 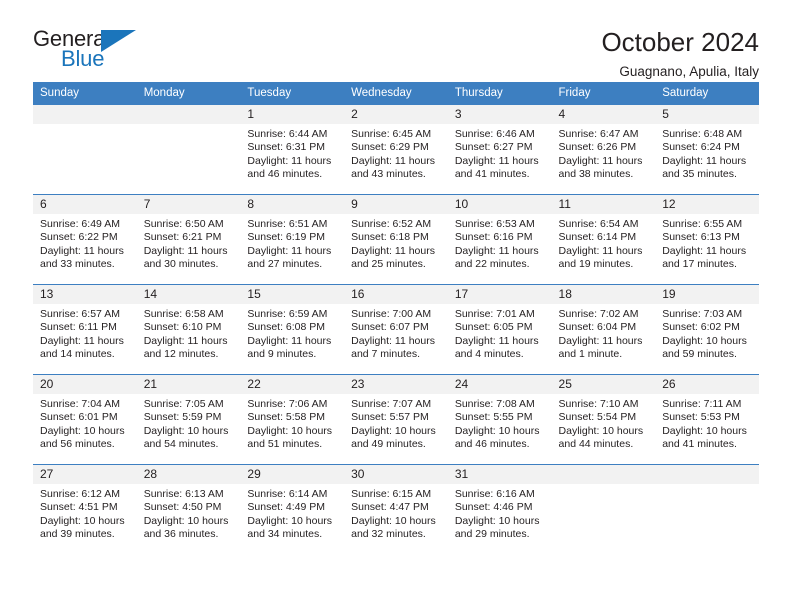 What do you see at coordinates (701, 147) in the screenshot?
I see `sunset-text: Sunset: 6:24 PM` at bounding box center [701, 147].